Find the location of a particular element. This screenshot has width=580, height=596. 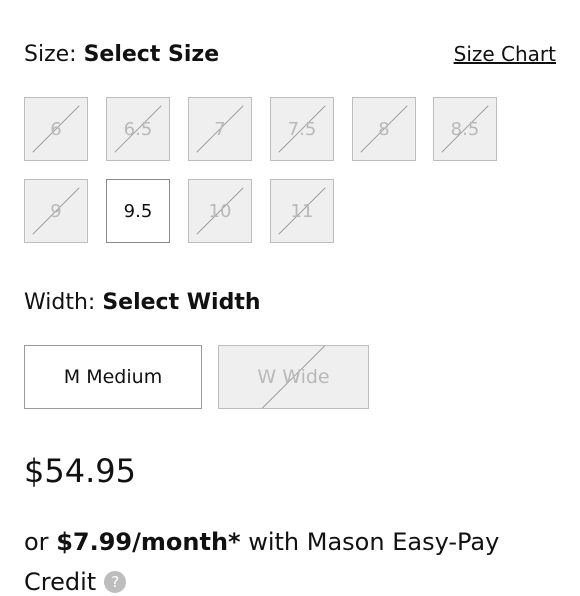

size-option-9.5: 9.5 is located at coordinates (138, 211).